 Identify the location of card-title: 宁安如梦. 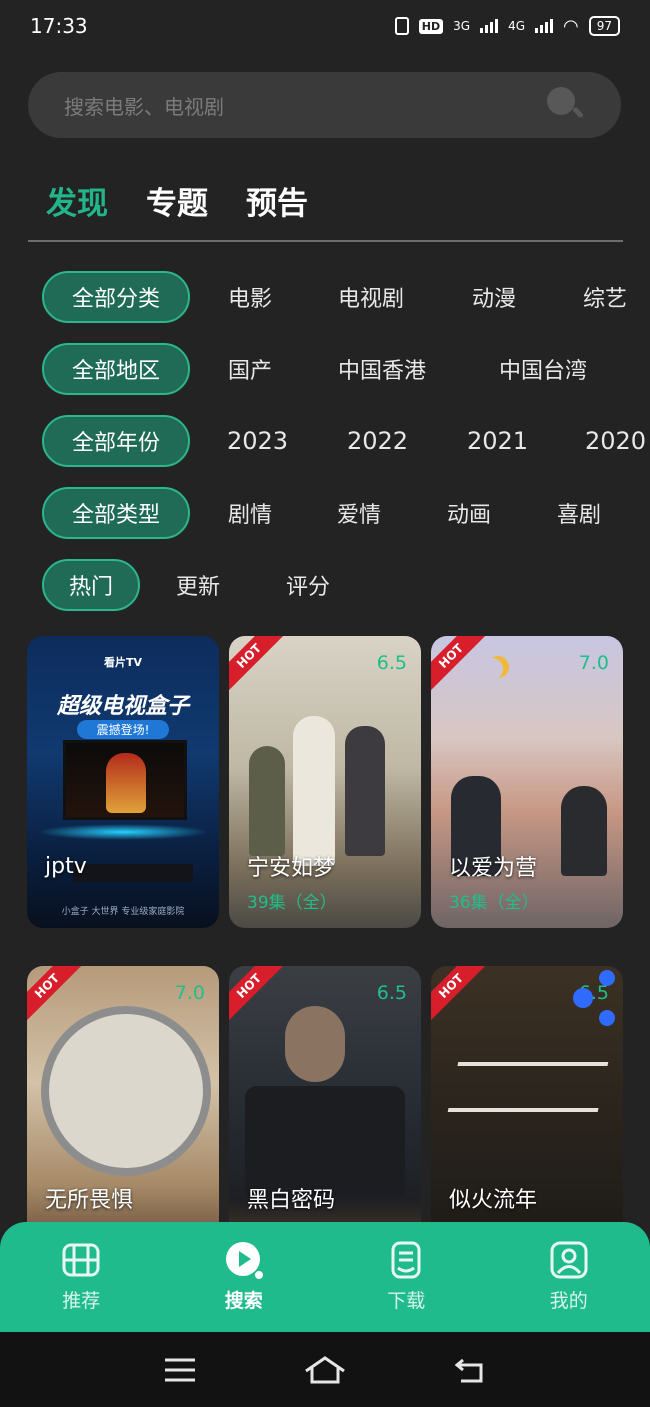
(291, 868).